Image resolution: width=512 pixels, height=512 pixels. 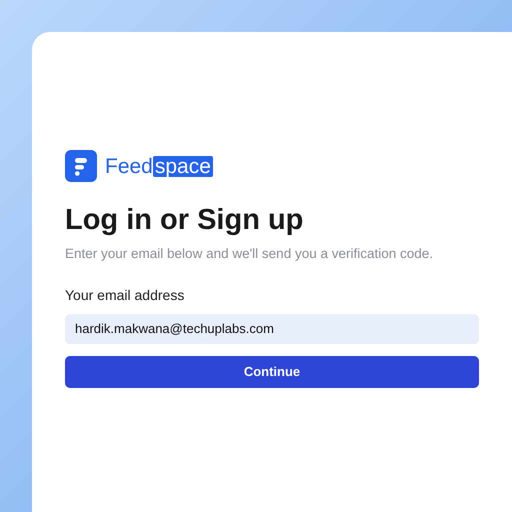 I want to click on logo-highlight: space, so click(x=182, y=166).